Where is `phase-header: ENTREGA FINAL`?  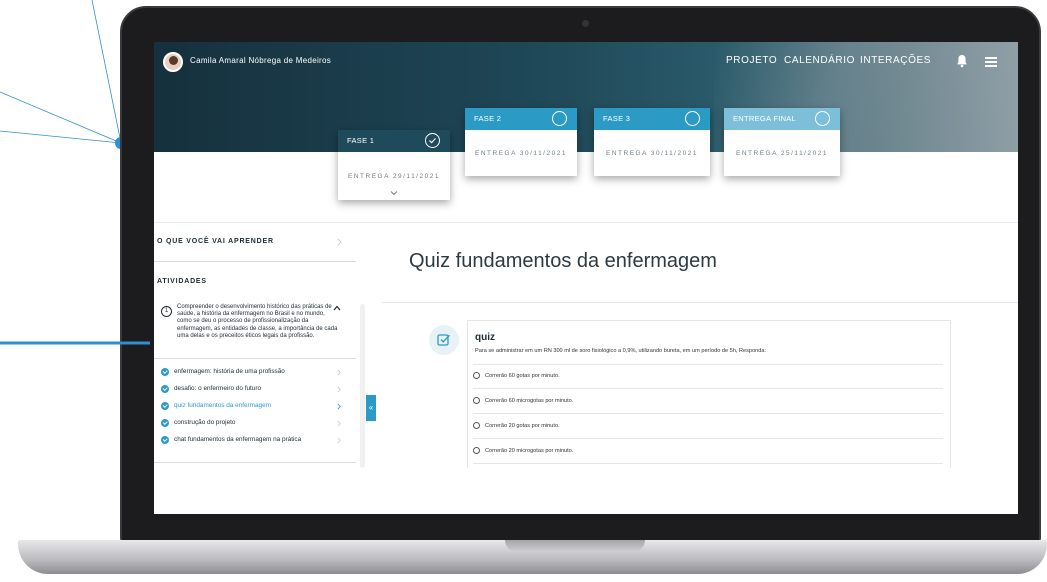
phase-header: ENTREGA FINAL is located at coordinates (782, 119).